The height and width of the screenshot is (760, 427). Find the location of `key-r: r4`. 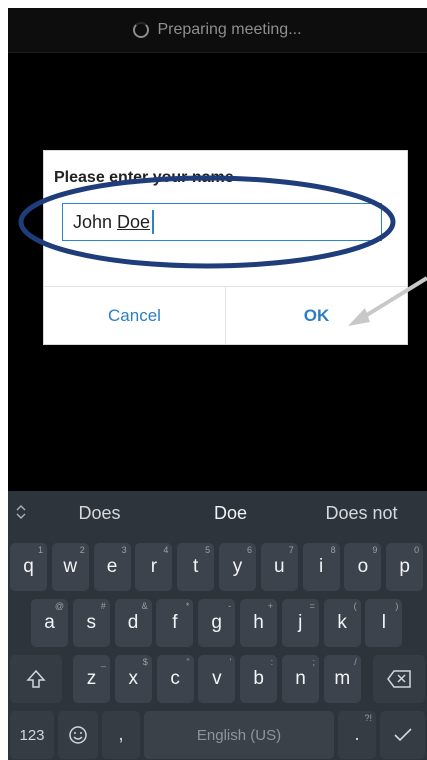

key-r: r4 is located at coordinates (154, 567).